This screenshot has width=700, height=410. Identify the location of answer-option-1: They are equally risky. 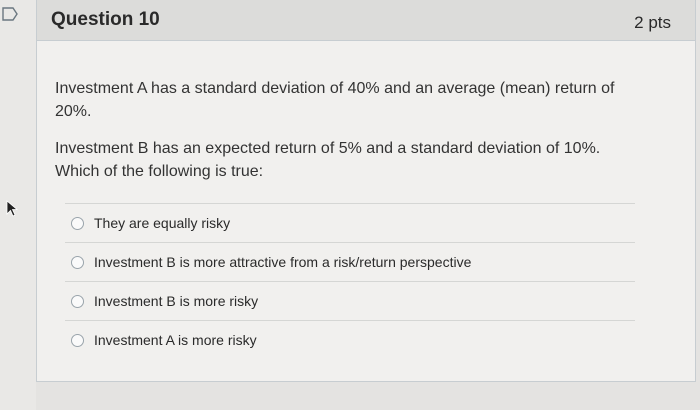
(350, 222).